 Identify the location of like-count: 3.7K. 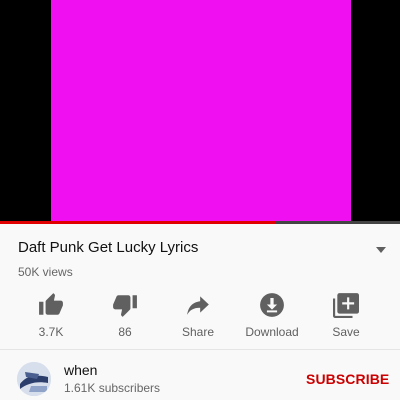
(51, 332).